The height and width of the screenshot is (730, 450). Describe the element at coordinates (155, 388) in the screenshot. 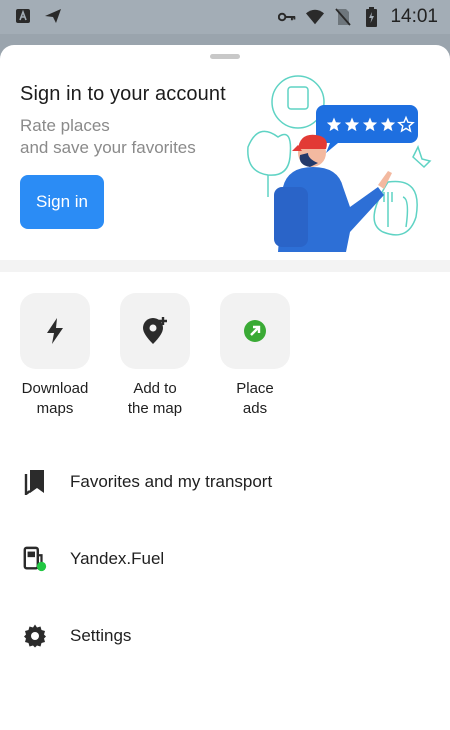

I see `add-to-map-label-line-1: Add to` at that location.